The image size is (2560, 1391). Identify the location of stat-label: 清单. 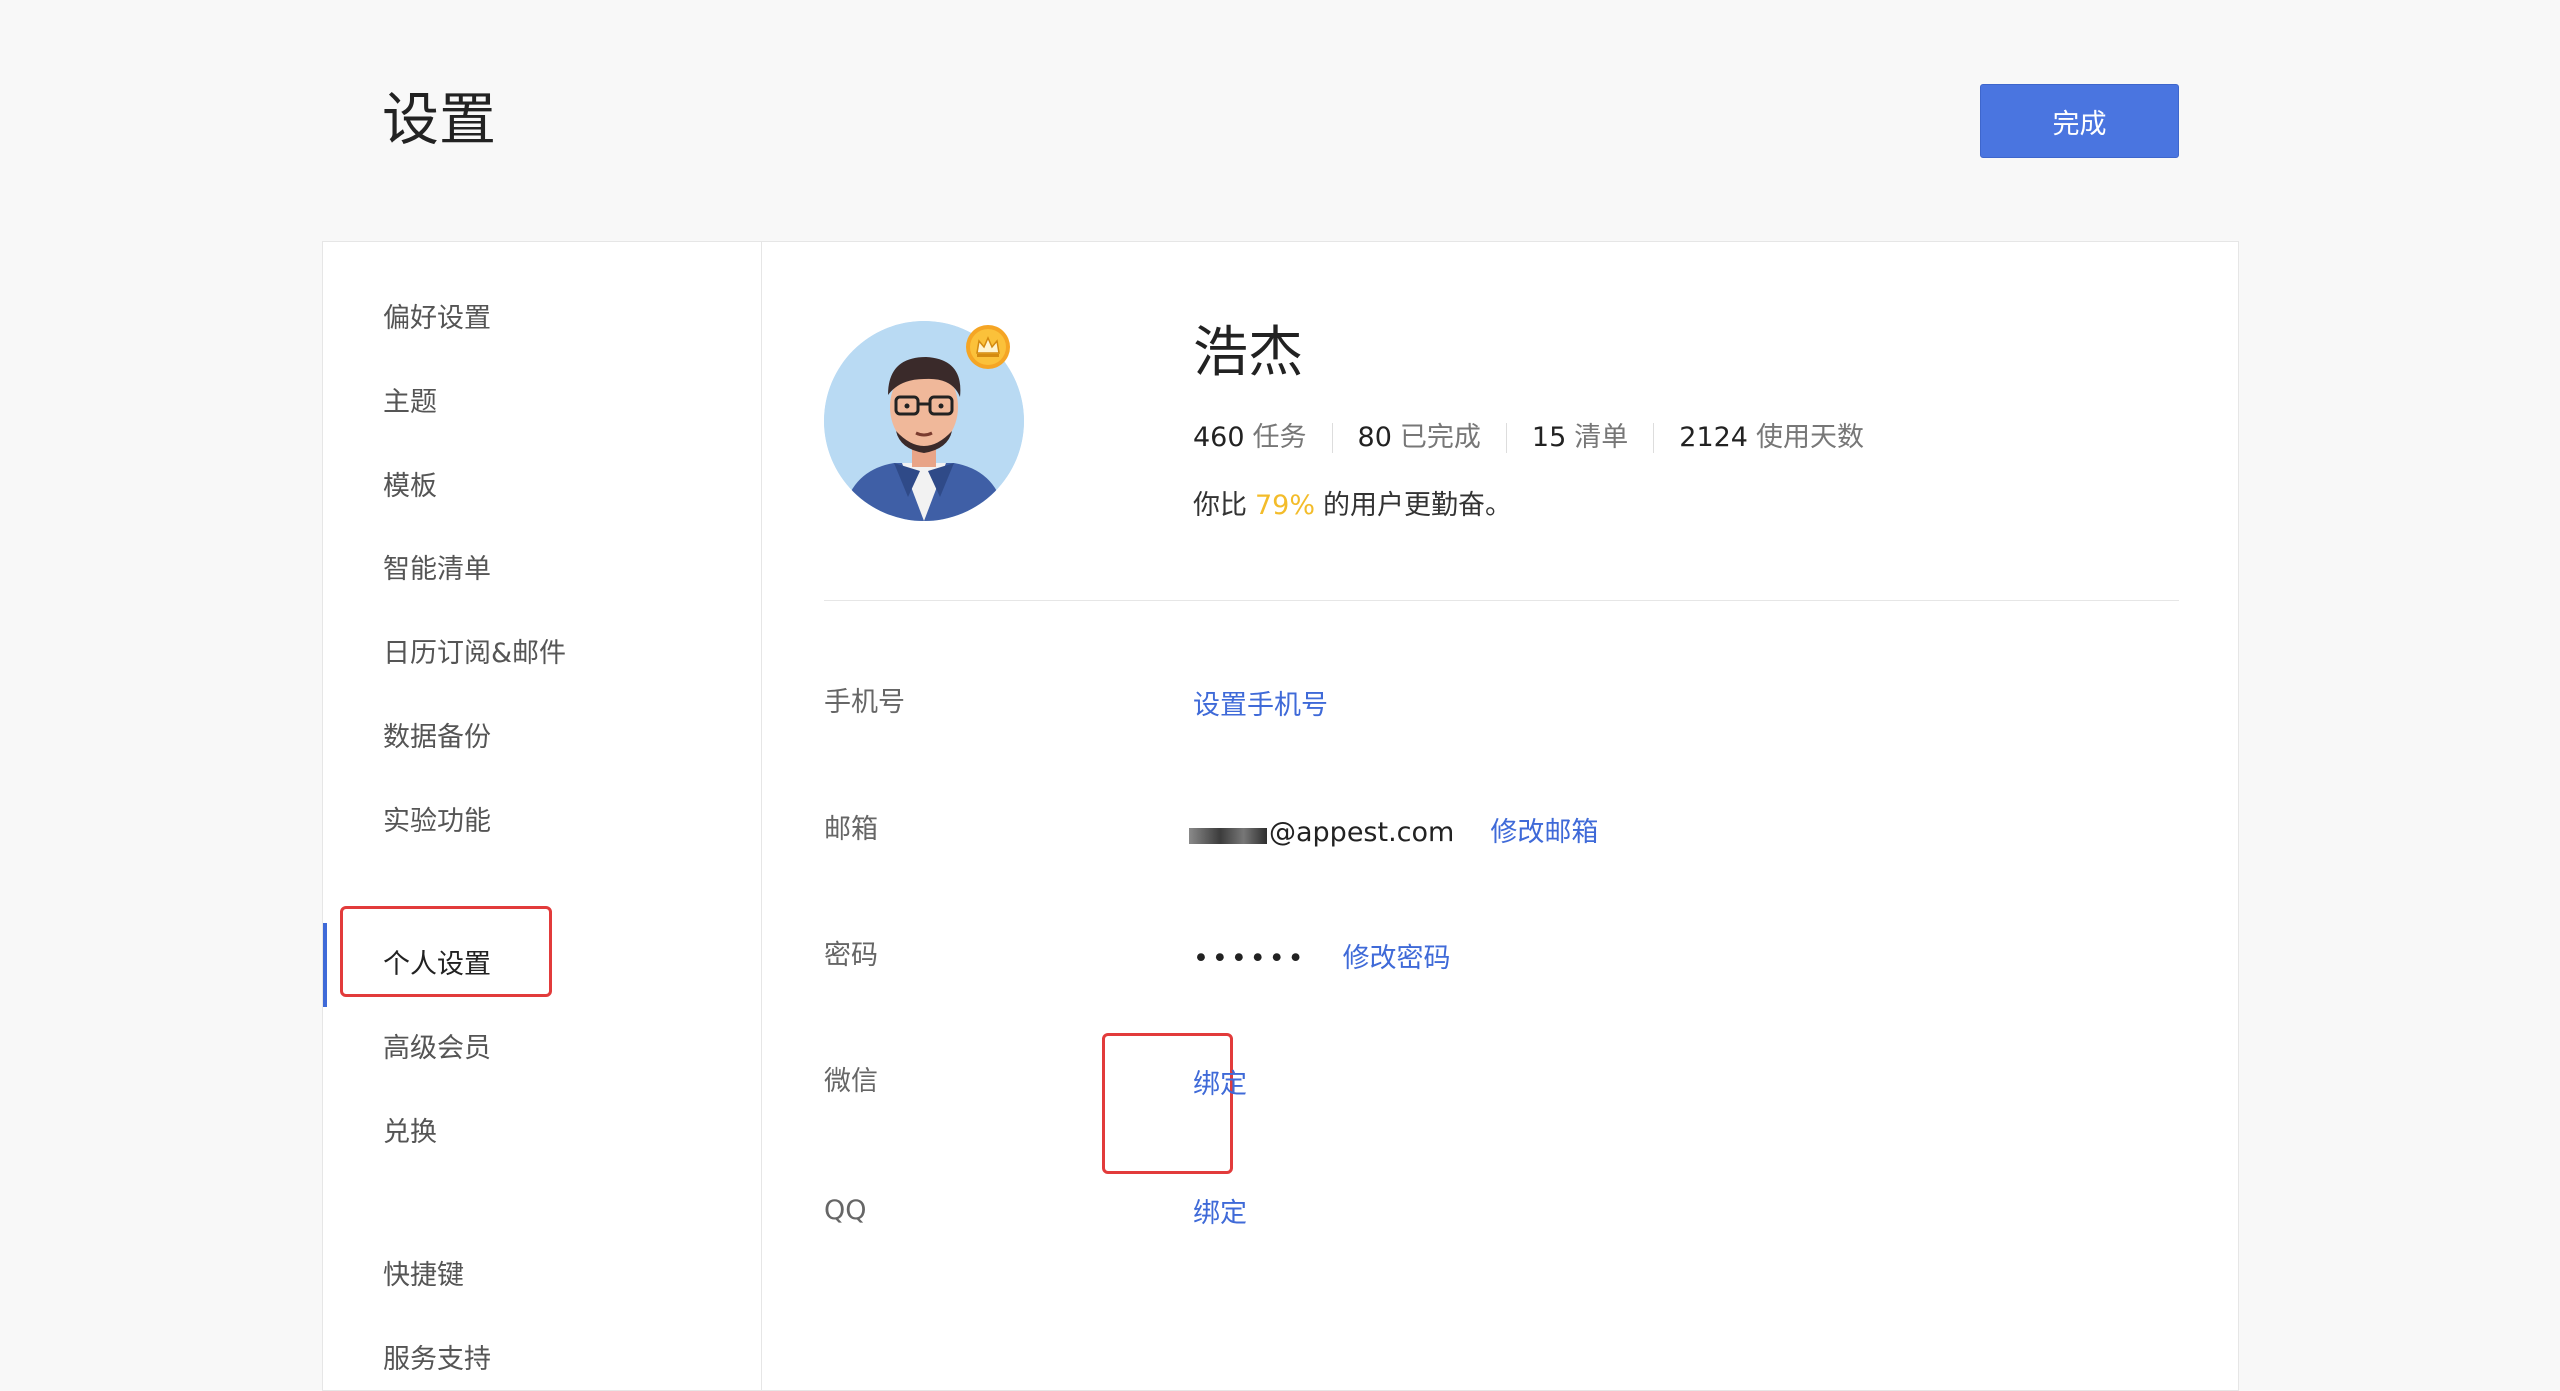
(1601, 437).